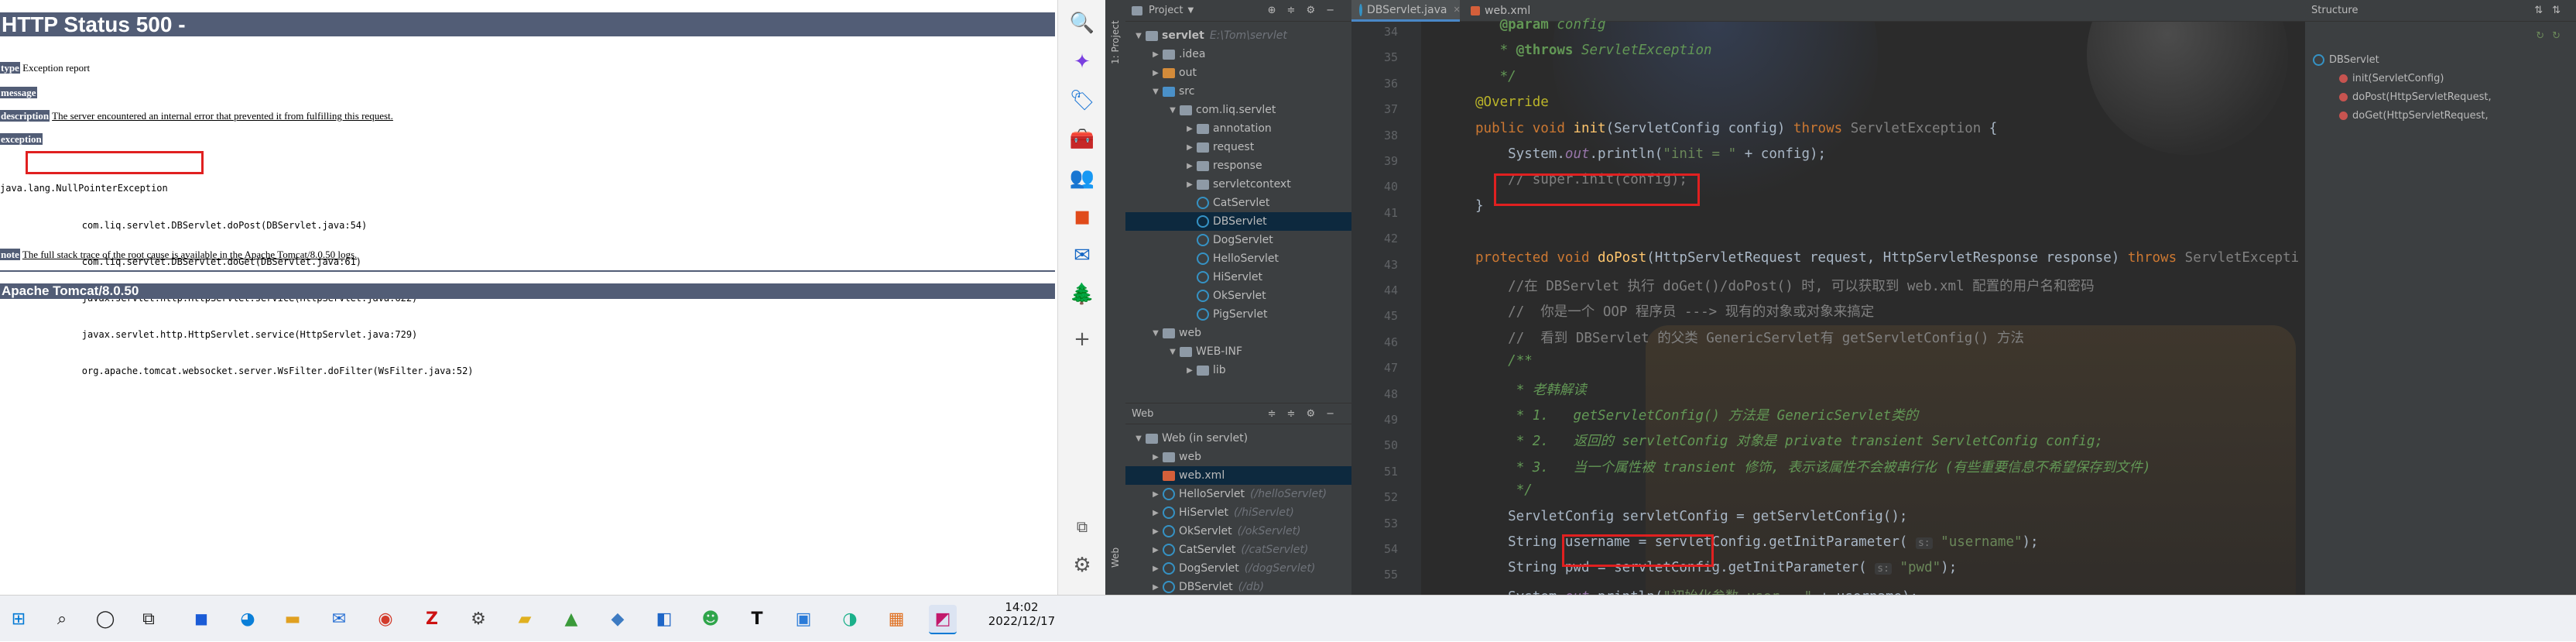  What do you see at coordinates (1238, 439) in the screenshot?
I see `tree-item: ▼ Web (in servlet)` at bounding box center [1238, 439].